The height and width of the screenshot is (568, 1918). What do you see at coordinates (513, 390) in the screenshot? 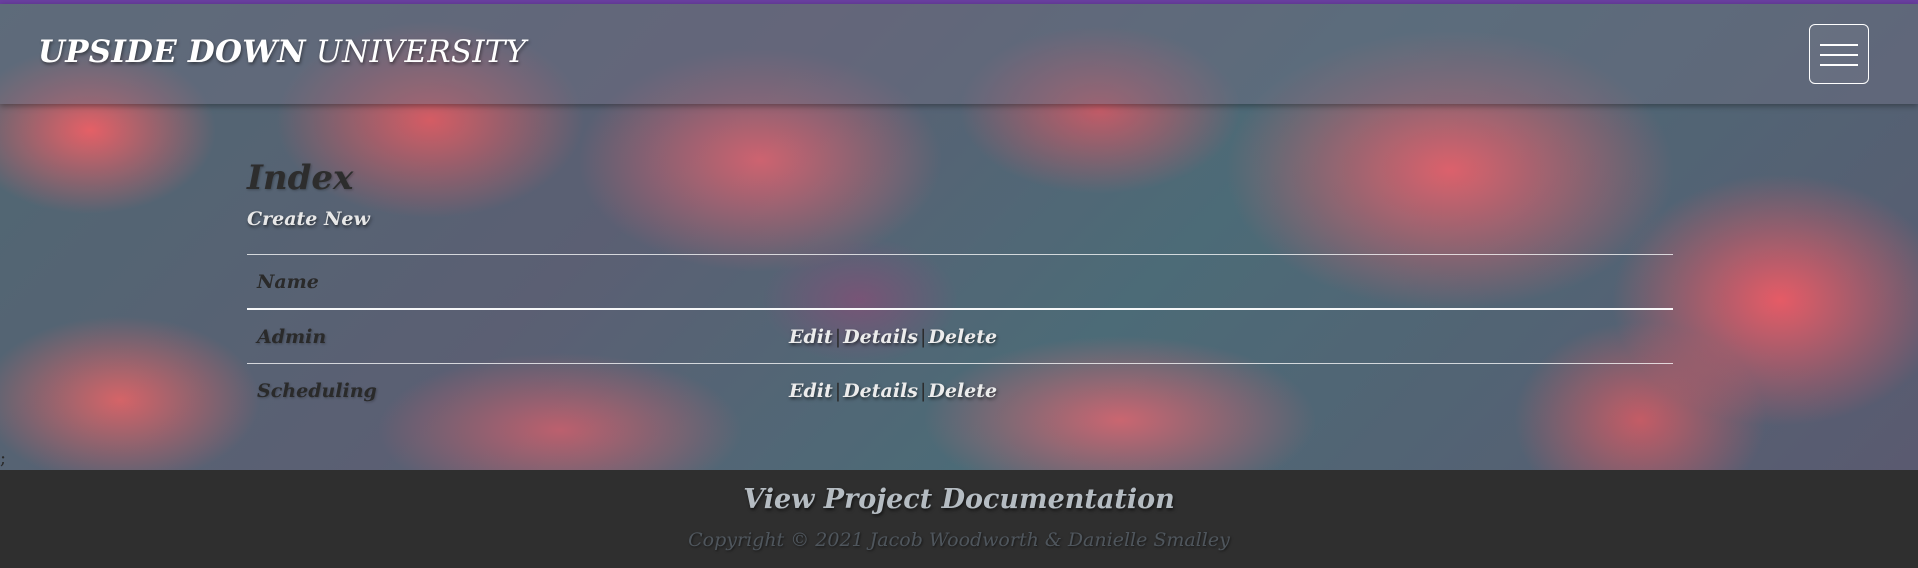
I see `row-name: Scheduling` at bounding box center [513, 390].